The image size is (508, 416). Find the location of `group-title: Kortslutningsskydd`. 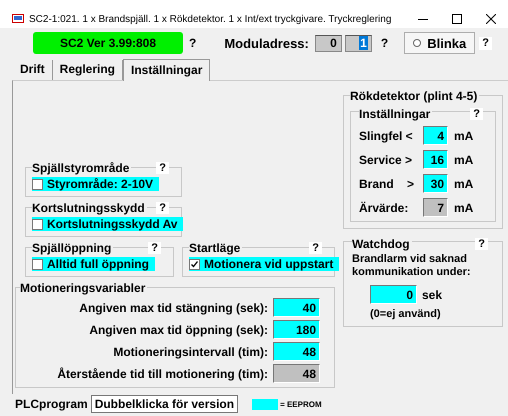

group-title: Kortslutningsskydd is located at coordinates (89, 208).